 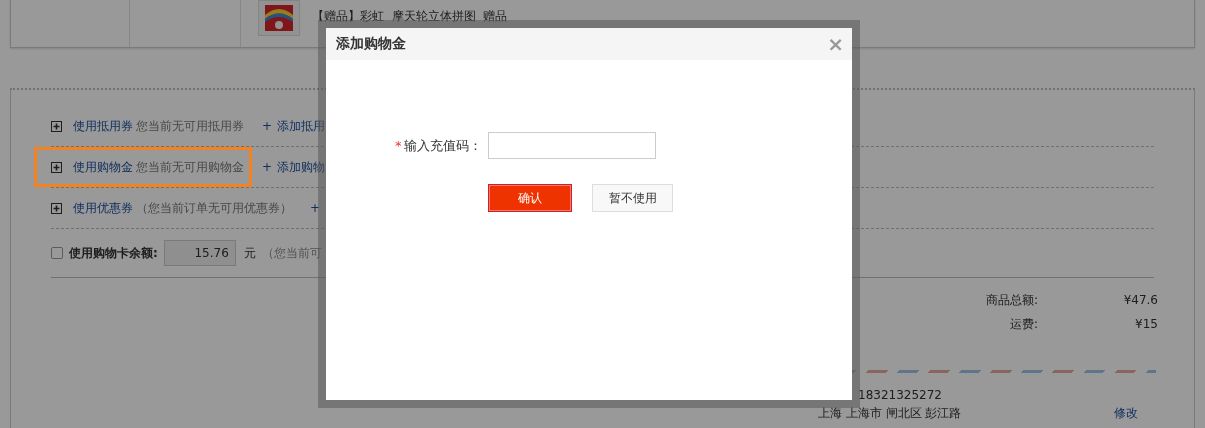 What do you see at coordinates (301, 167) in the screenshot?
I see `add-link: 添加购物` at bounding box center [301, 167].